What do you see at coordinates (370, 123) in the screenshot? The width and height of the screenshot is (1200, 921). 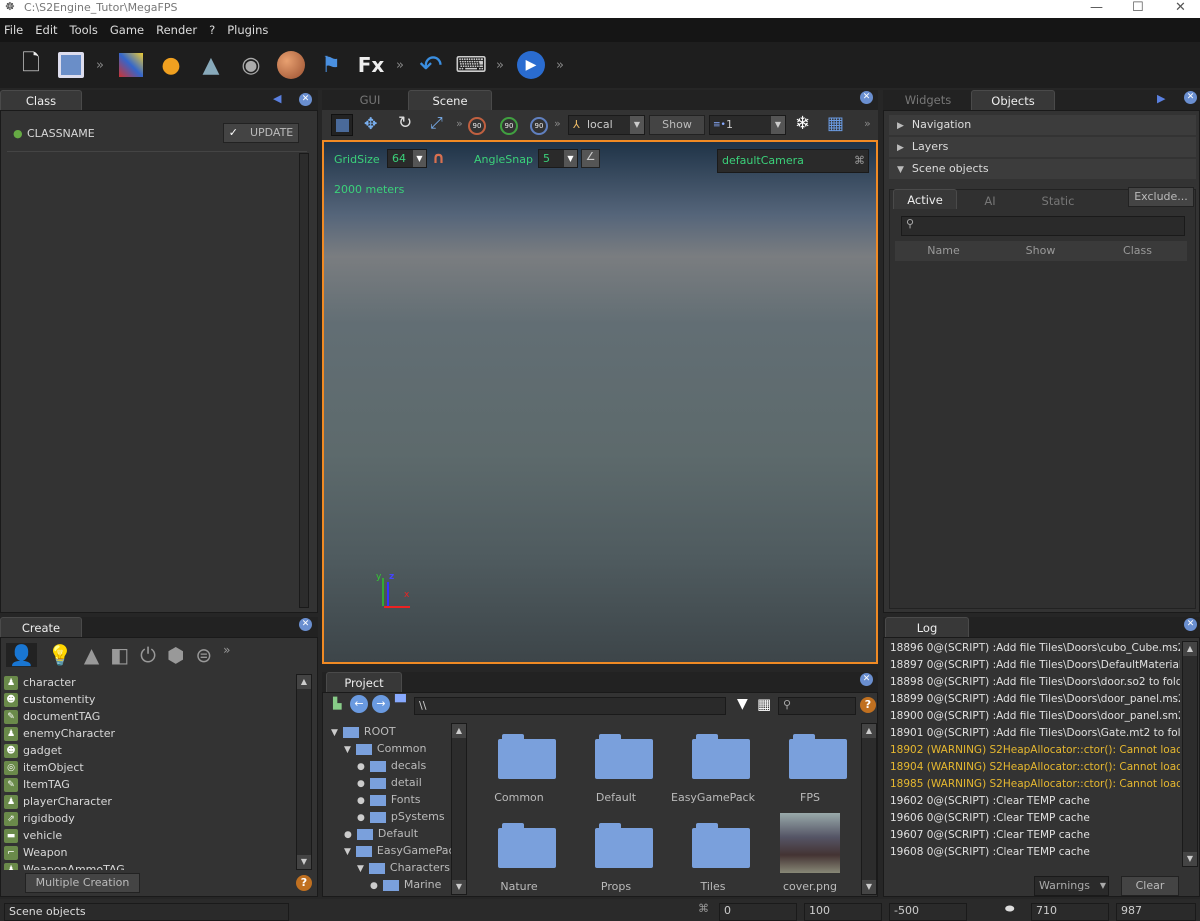 I see `move-tool-icon: ✥` at bounding box center [370, 123].